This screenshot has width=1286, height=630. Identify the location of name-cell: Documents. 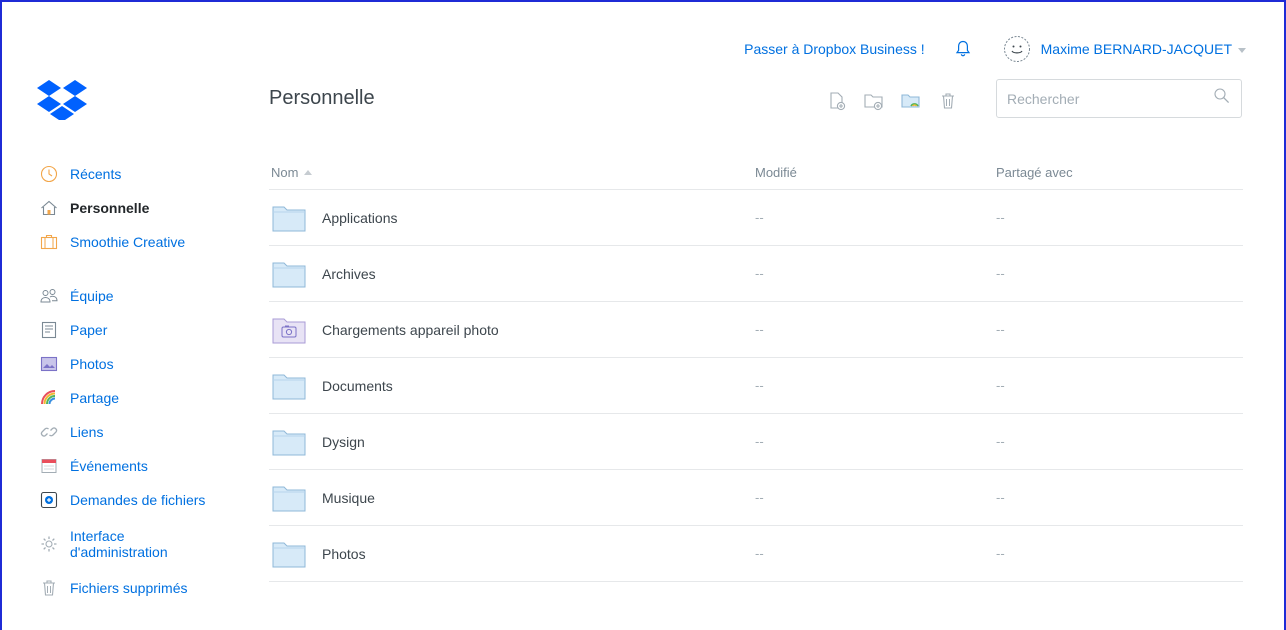
(512, 386).